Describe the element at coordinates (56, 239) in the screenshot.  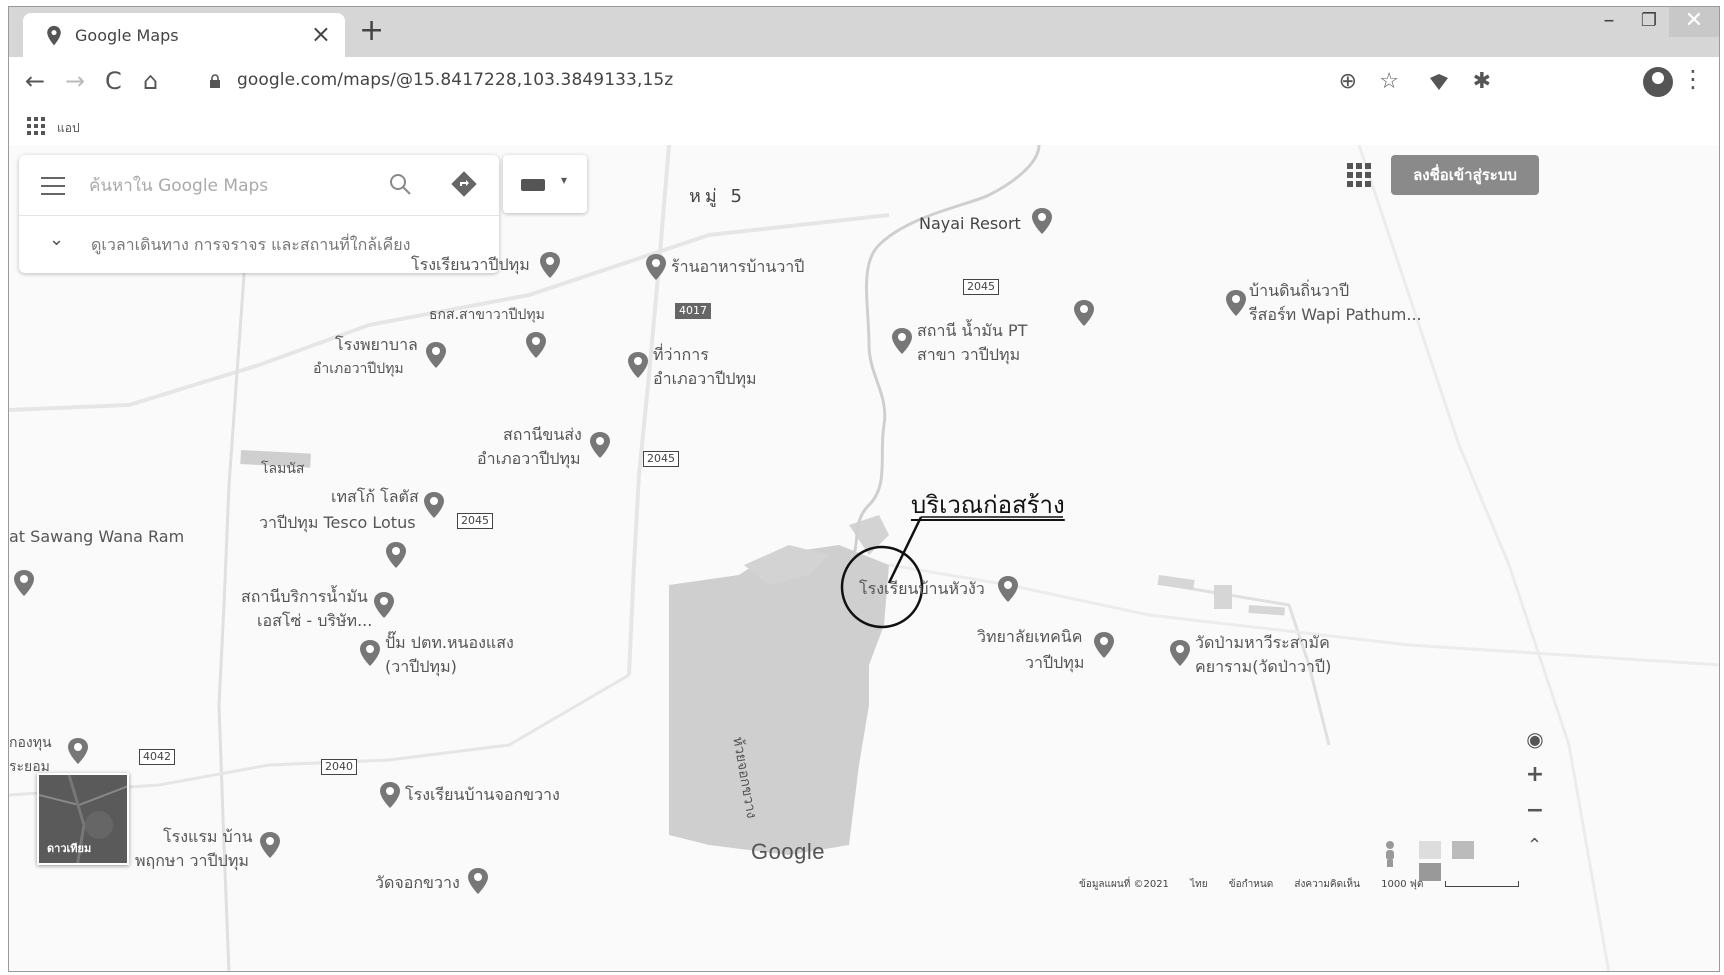
I see `chevron-down-icon: ⌄` at that location.